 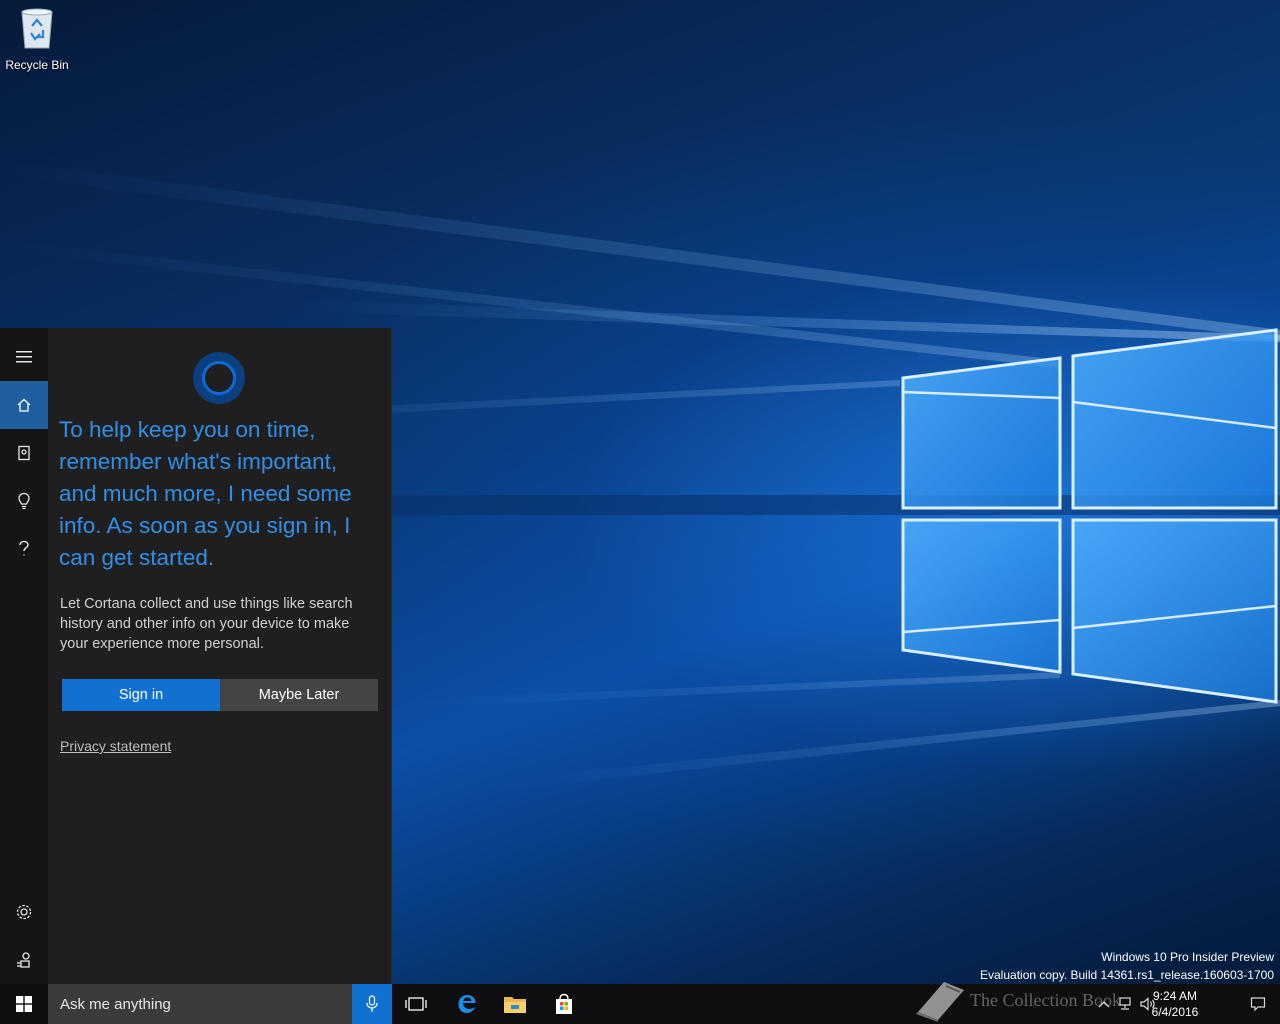 I want to click on task-view-button, so click(x=416, y=1004).